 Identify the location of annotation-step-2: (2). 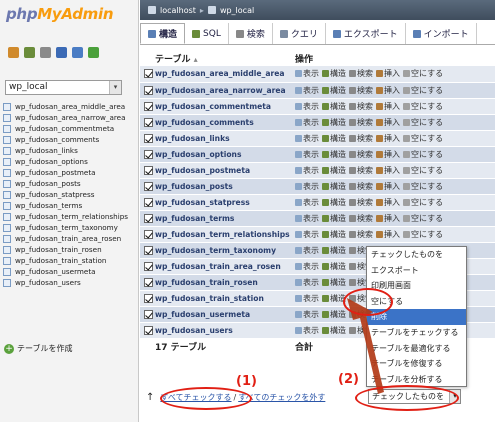
(348, 379).